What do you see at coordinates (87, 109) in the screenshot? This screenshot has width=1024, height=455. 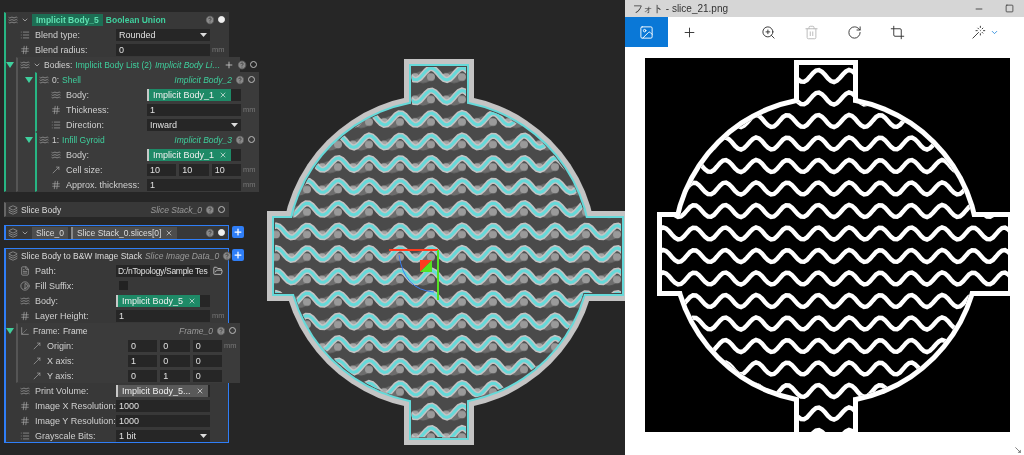 I see `field-label: Thickness:` at bounding box center [87, 109].